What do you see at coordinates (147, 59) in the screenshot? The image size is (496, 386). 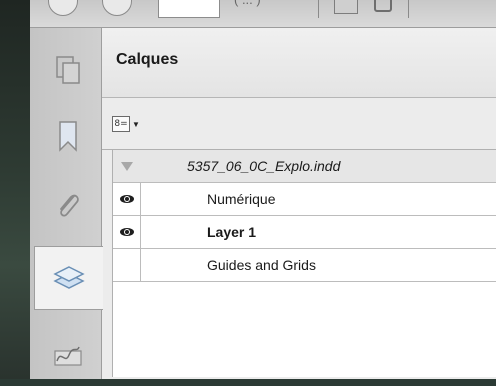 I see `panel-title: Calques` at bounding box center [147, 59].